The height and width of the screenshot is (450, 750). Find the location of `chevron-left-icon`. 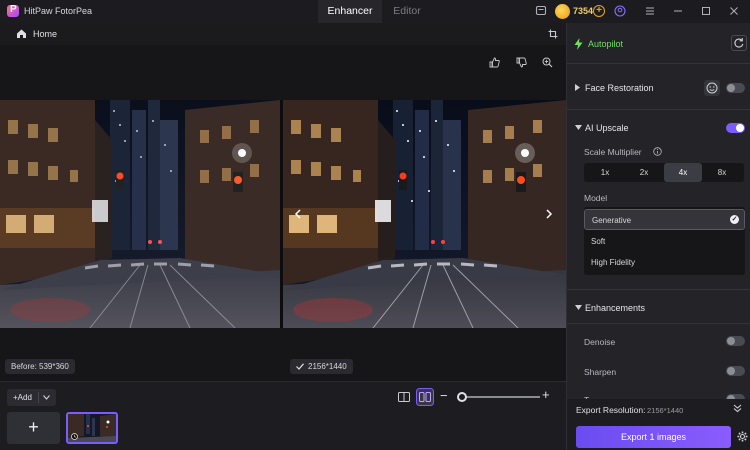

chevron-left-icon is located at coordinates (298, 214).